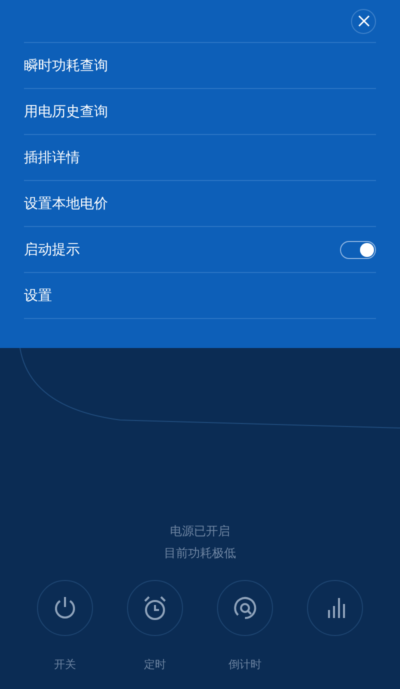 The image size is (400, 689). What do you see at coordinates (155, 608) in the screenshot?
I see `alarm-button` at bounding box center [155, 608].